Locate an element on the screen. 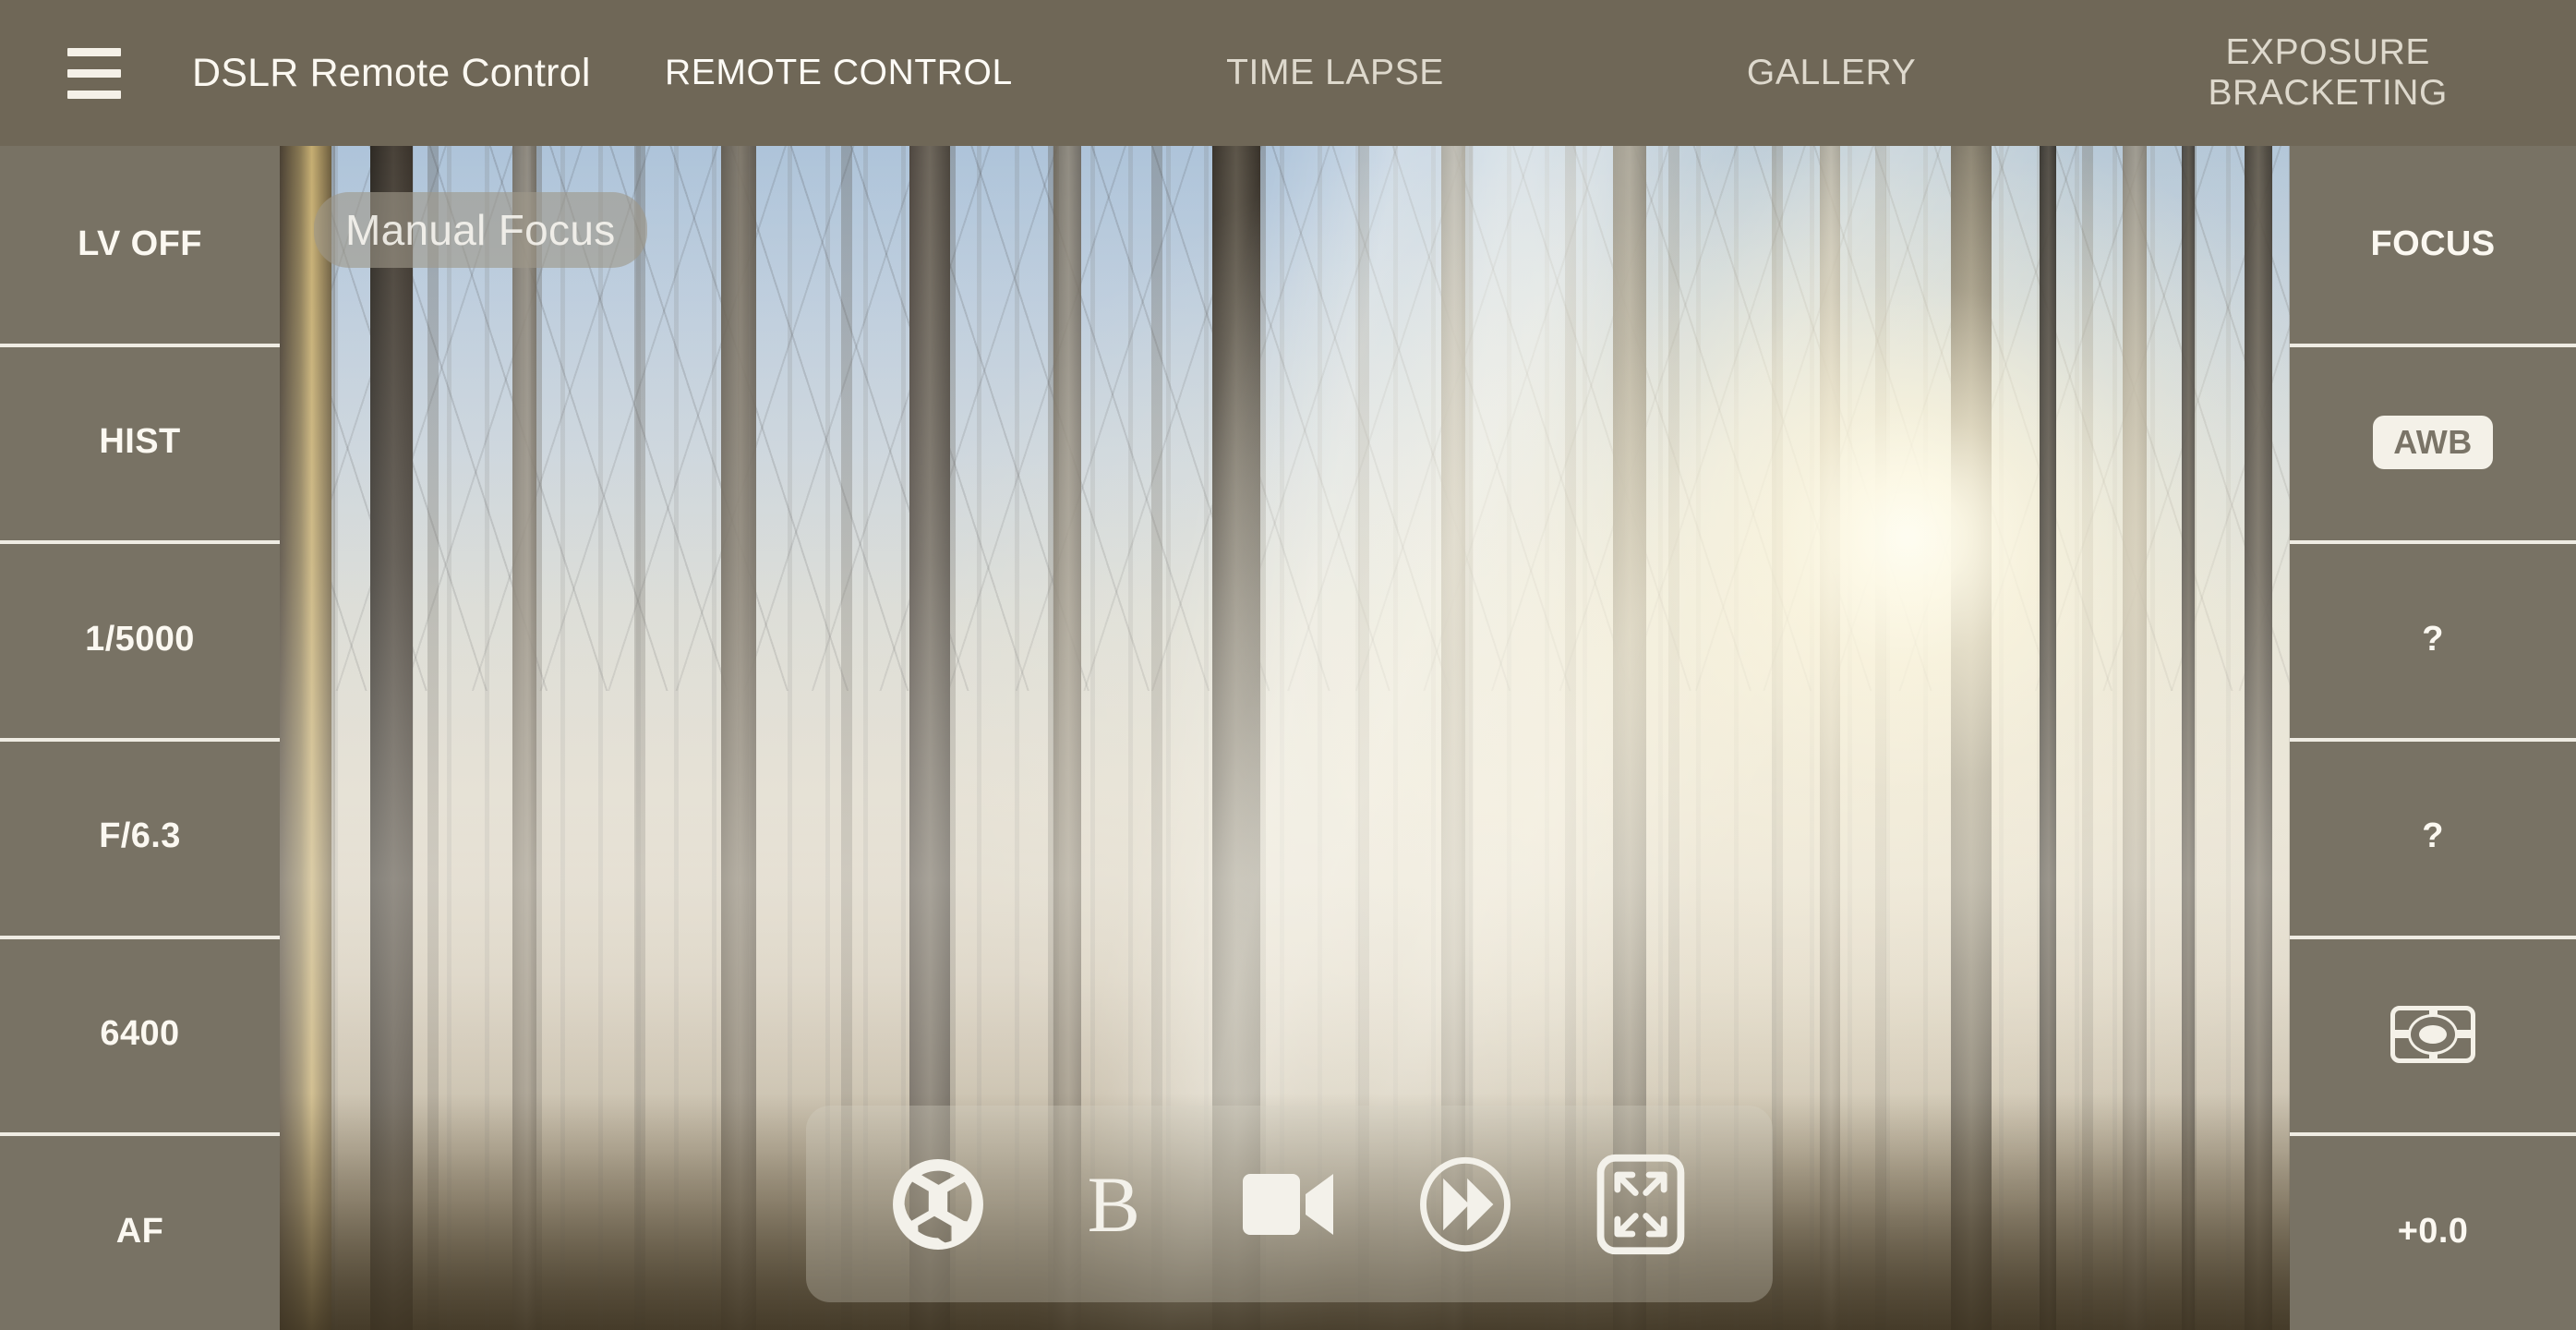 The height and width of the screenshot is (1330, 2576). tab-remote-control: REMOTE CONTROL is located at coordinates (839, 73).